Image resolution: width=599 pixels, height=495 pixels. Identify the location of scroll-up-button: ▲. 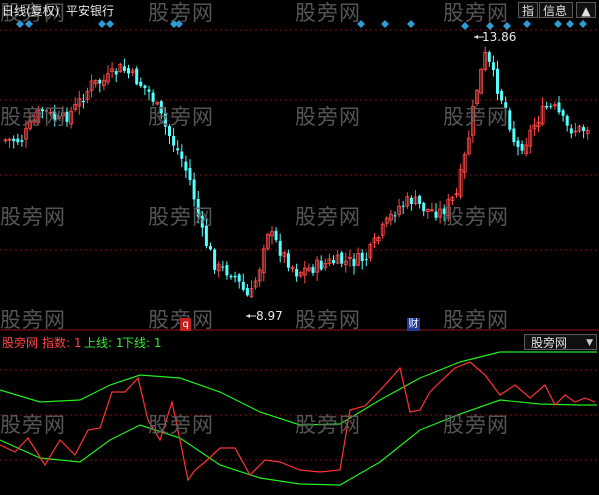
(586, 10).